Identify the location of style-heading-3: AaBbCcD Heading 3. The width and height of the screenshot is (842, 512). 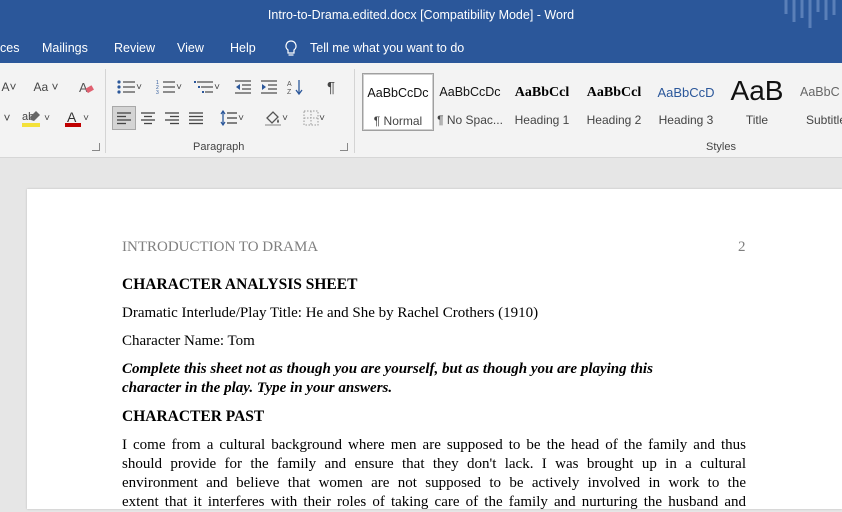
(686, 101).